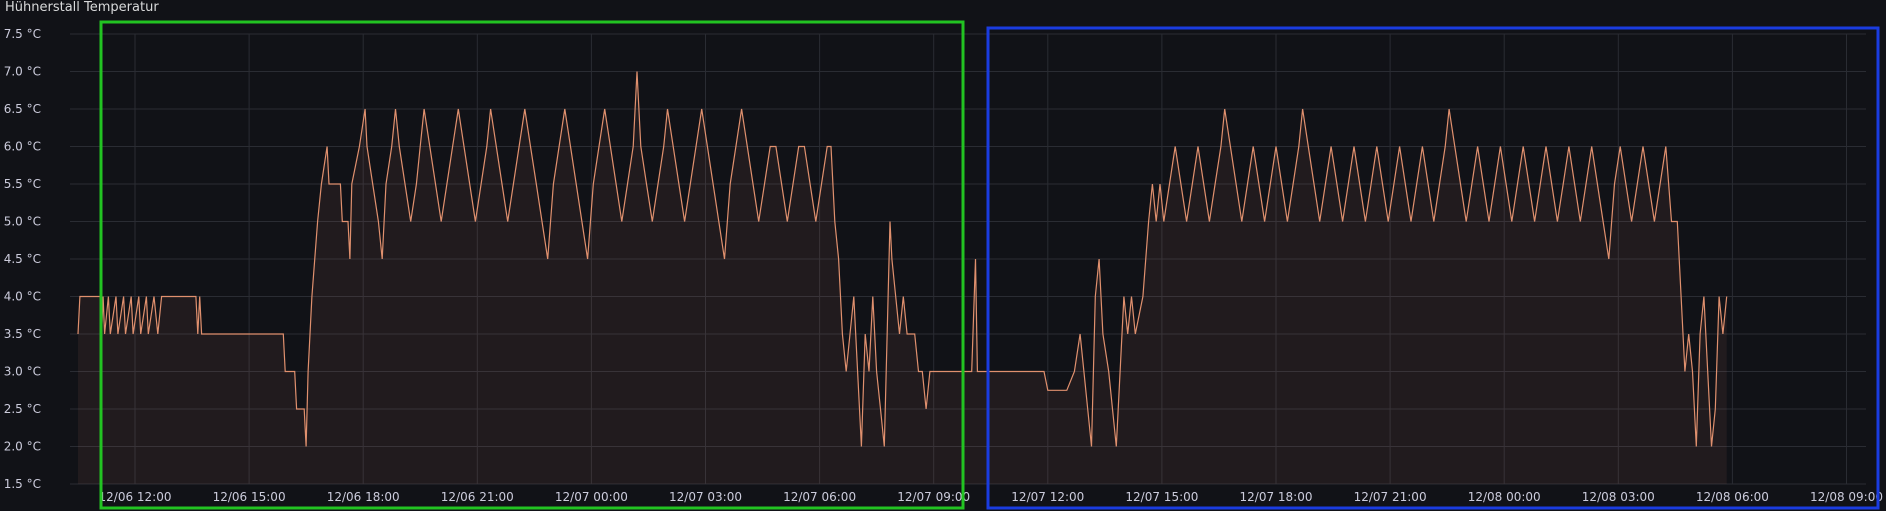 This screenshot has height=511, width=1886. What do you see at coordinates (1276, 497) in the screenshot?
I see `x-tick-label: 12/07 18:00` at bounding box center [1276, 497].